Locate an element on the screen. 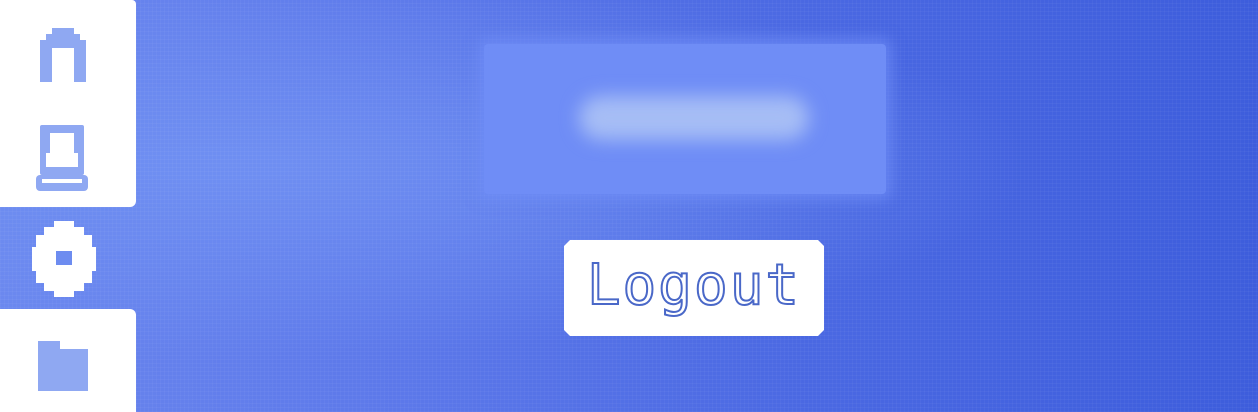  title-panel is located at coordinates (685, 119).